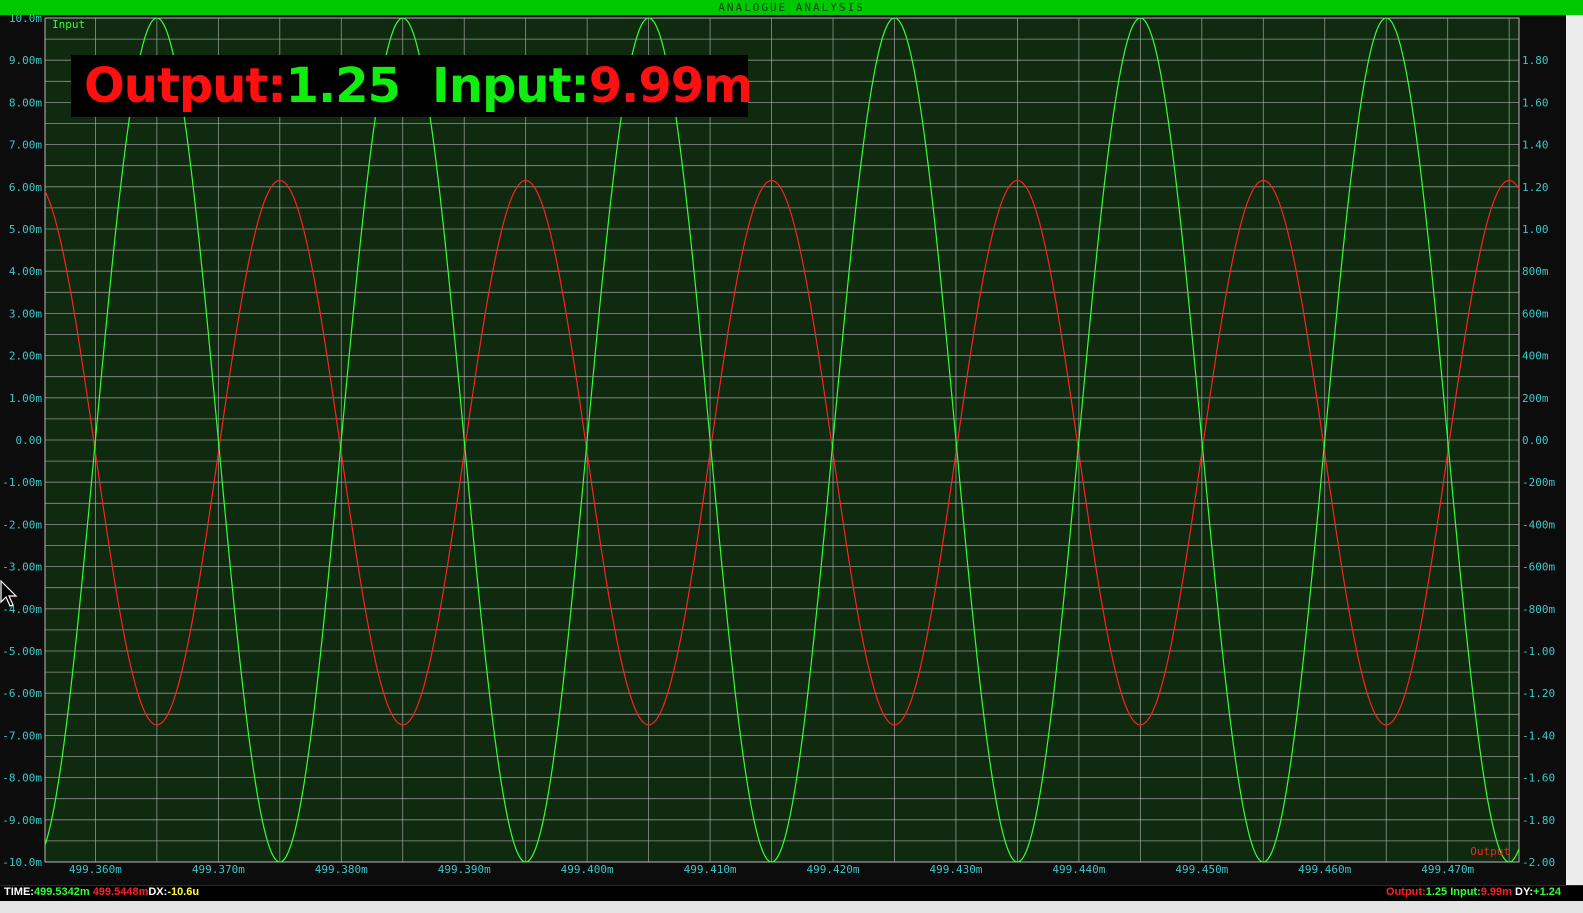 The image size is (1583, 913). I want to click on right-edge-strip, so click(1574, 450).